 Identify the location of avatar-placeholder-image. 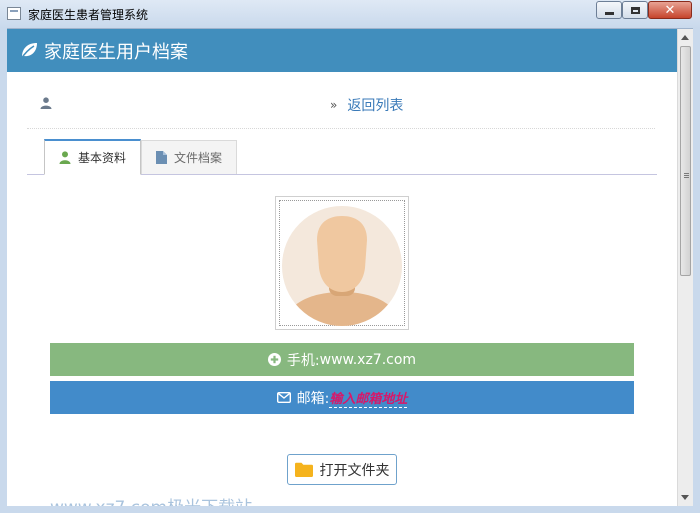
(342, 266).